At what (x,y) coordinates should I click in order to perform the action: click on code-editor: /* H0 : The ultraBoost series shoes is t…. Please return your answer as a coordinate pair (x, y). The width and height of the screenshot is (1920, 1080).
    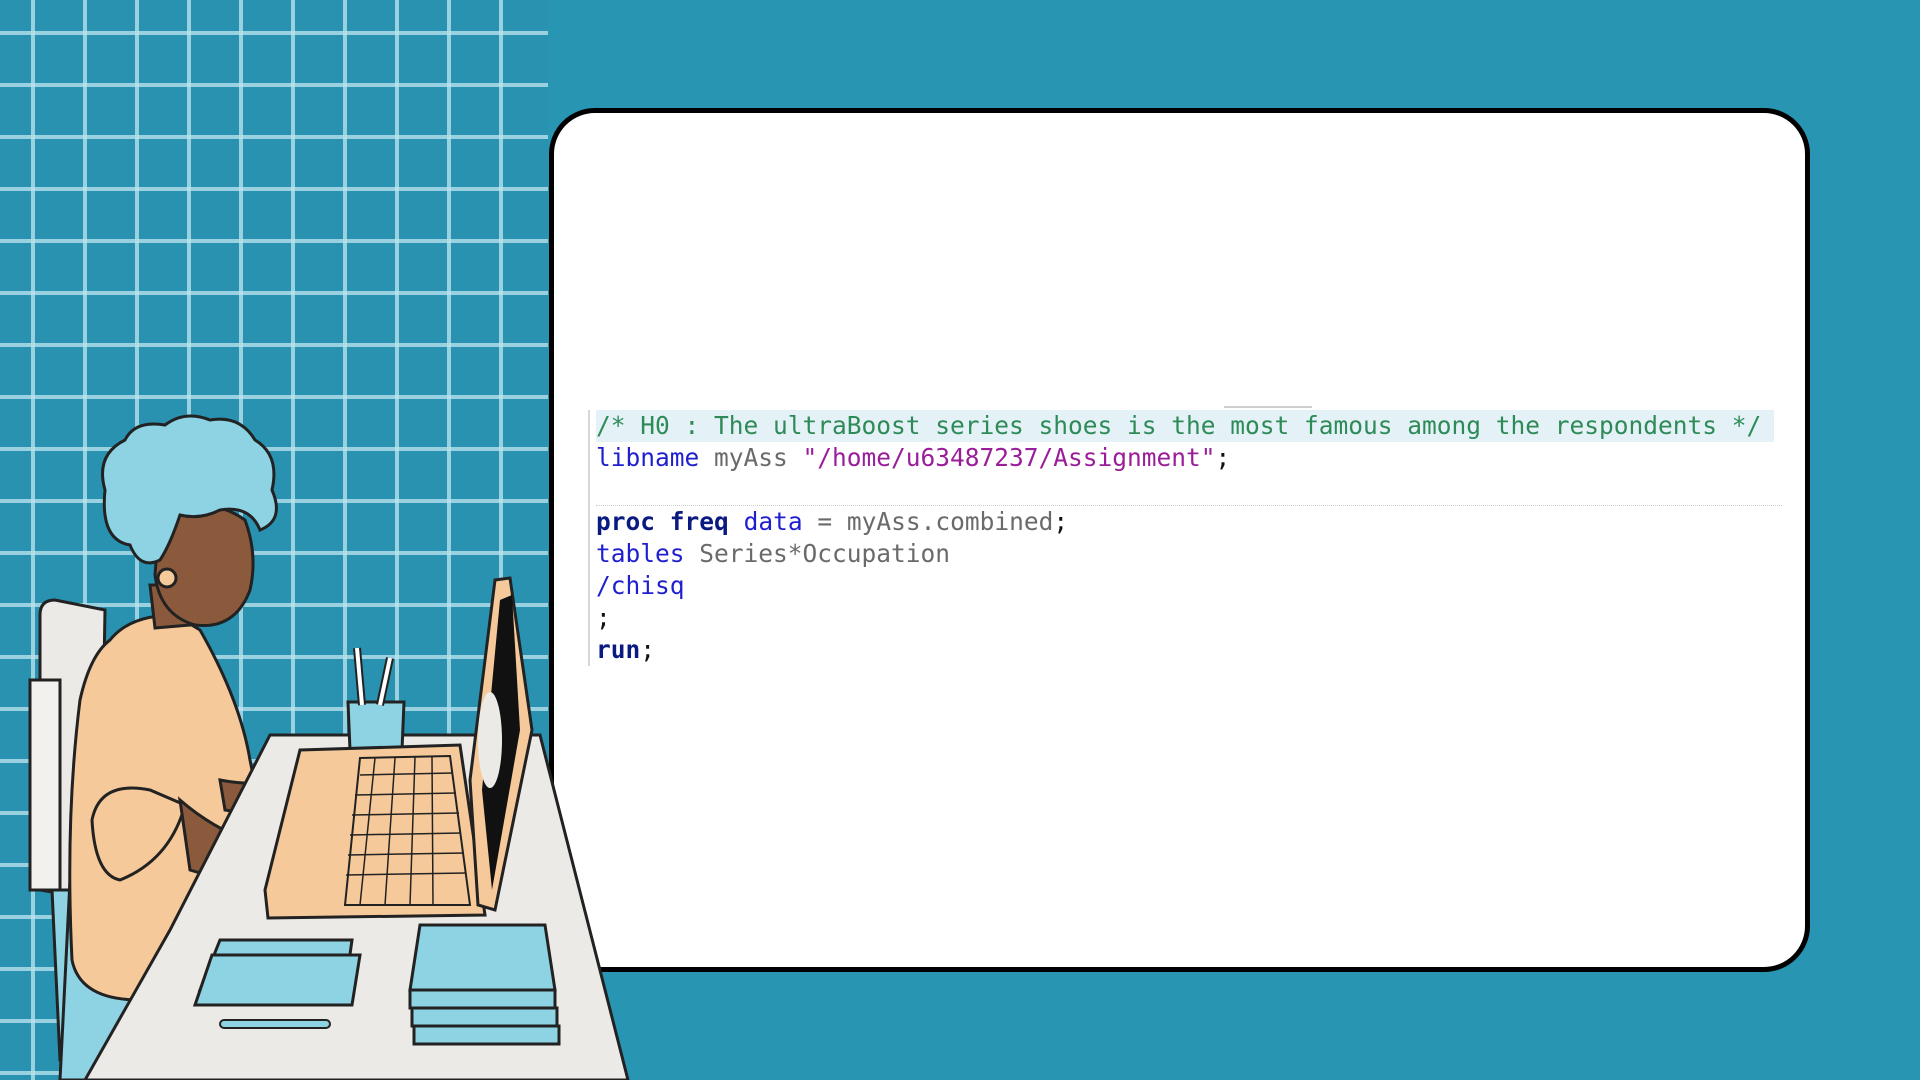
    Looking at the image, I should click on (1185, 538).